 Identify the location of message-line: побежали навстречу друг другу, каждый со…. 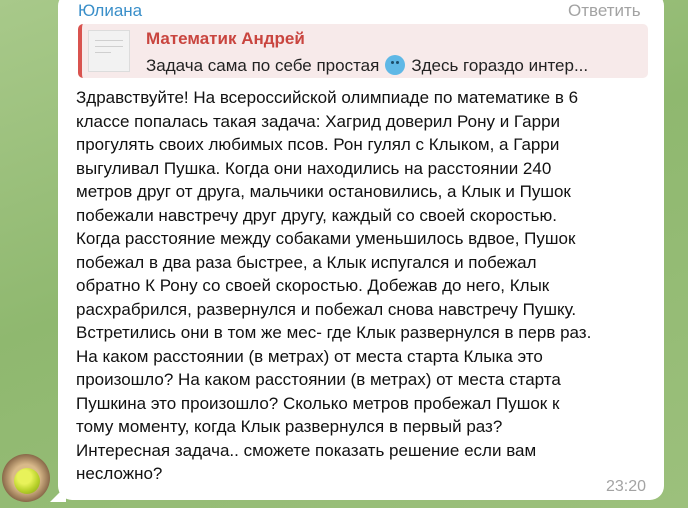
(317, 215).